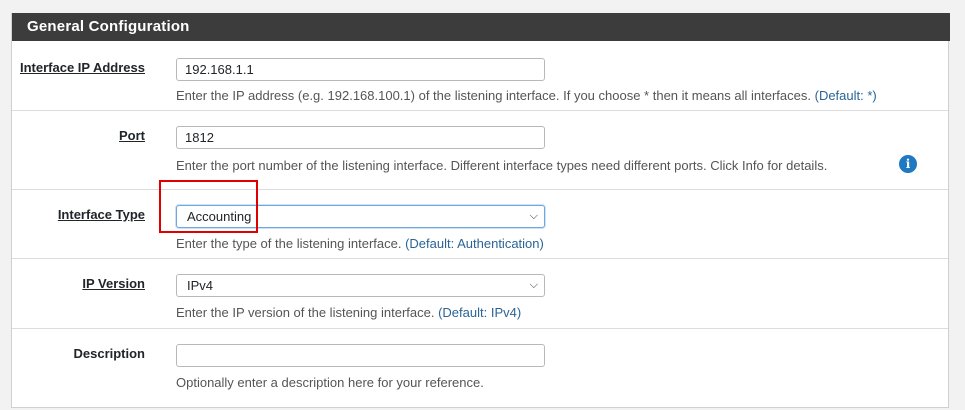 The height and width of the screenshot is (410, 965). Describe the element at coordinates (845, 95) in the screenshot. I see `interface-ip-address-default: (Default: *)` at that location.